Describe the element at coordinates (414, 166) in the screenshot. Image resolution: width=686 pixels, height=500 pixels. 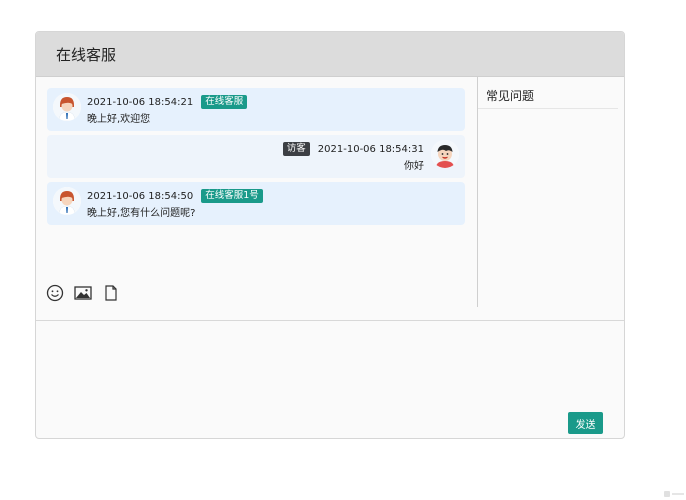
I see `message-text: 你好` at that location.